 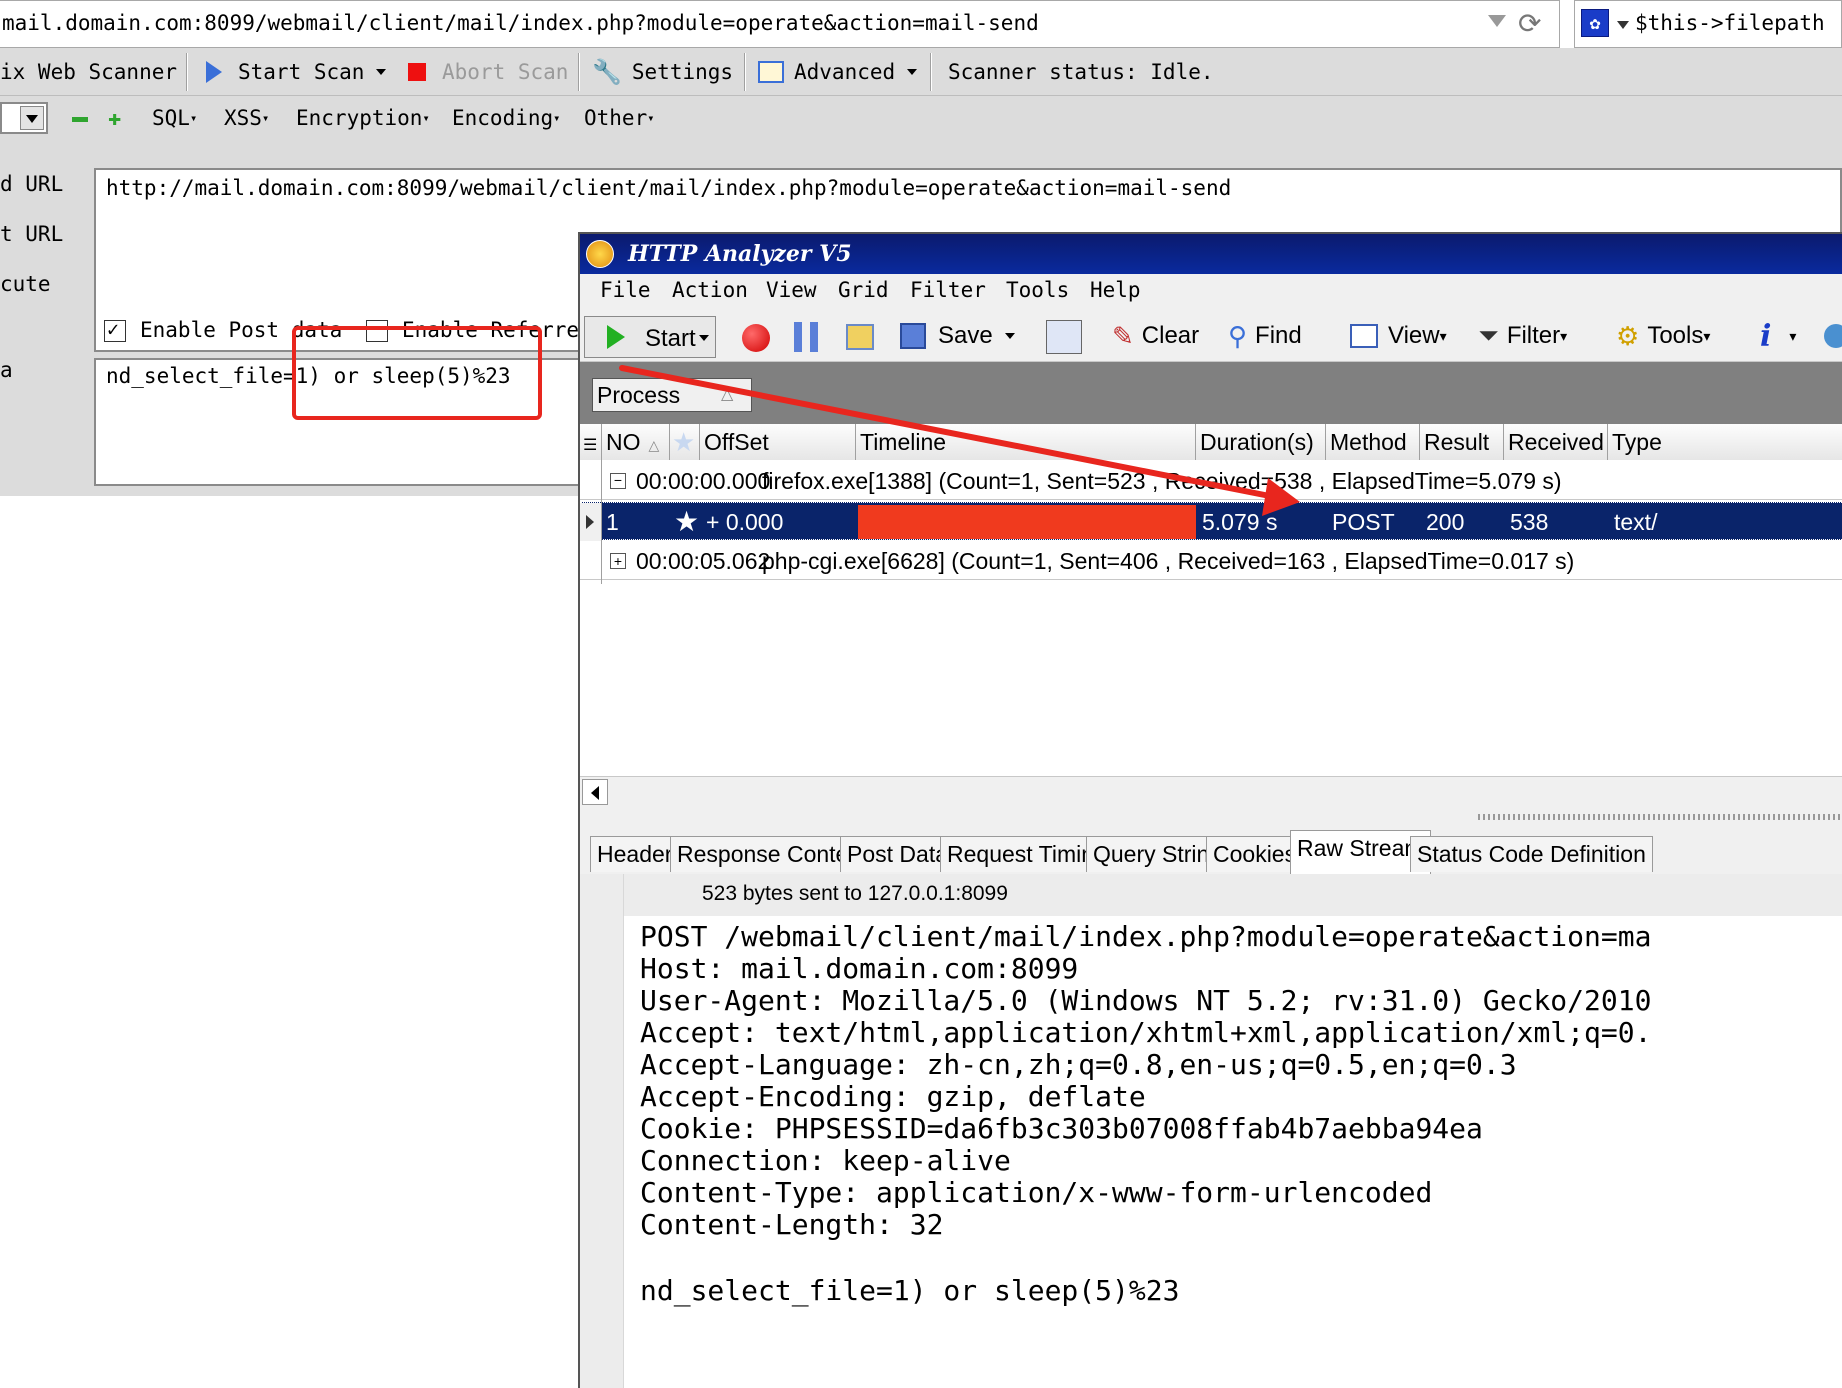 What do you see at coordinates (956, 434) in the screenshot?
I see `arrow-line` at bounding box center [956, 434].